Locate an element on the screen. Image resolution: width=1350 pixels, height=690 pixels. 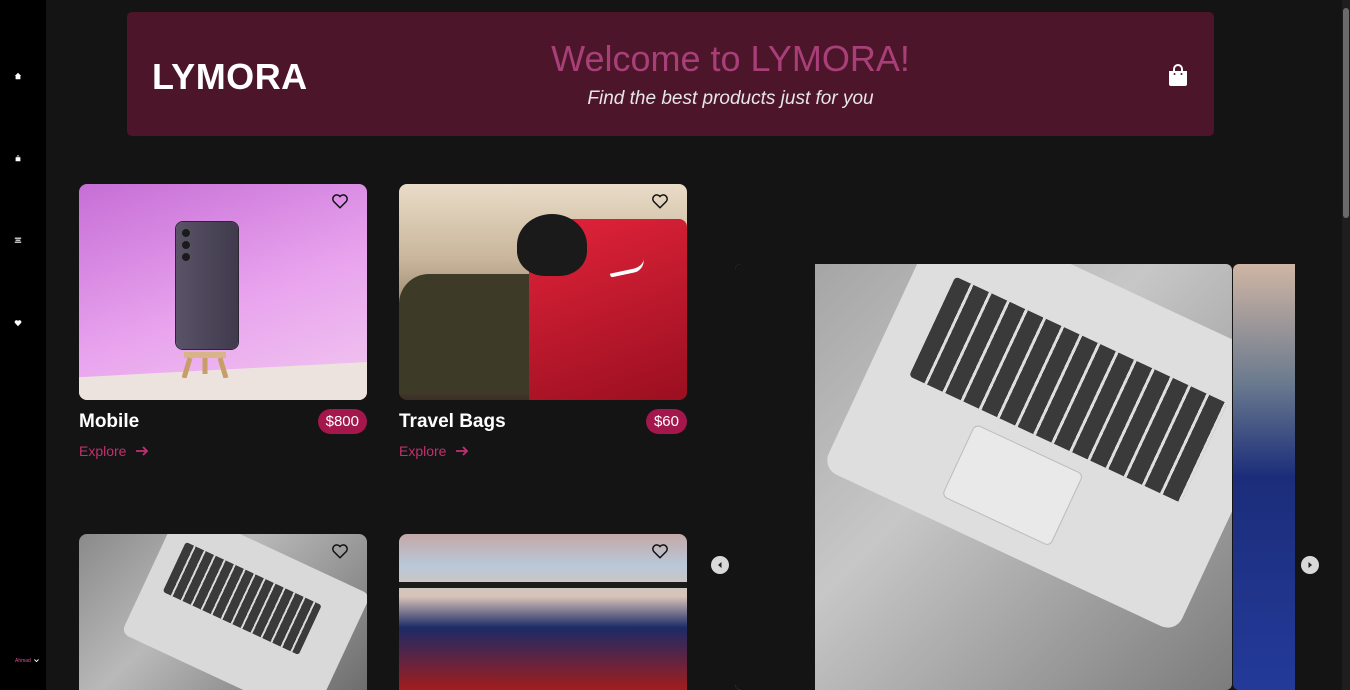
product-card-travel-bags: Travel Bags $60 Explore is located at coordinates (543, 321).